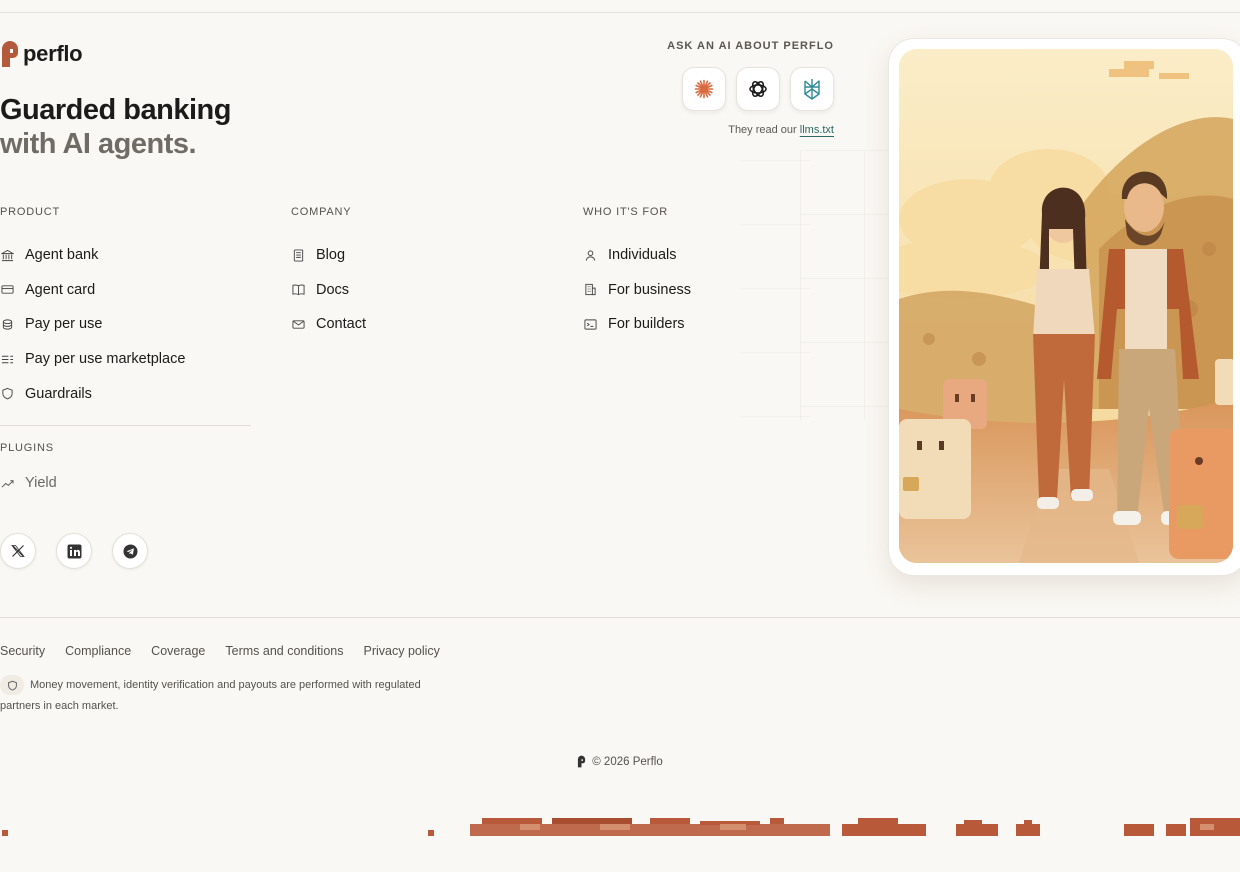 This screenshot has width=1240, height=872. I want to click on nav-label: Agent card, so click(60, 289).